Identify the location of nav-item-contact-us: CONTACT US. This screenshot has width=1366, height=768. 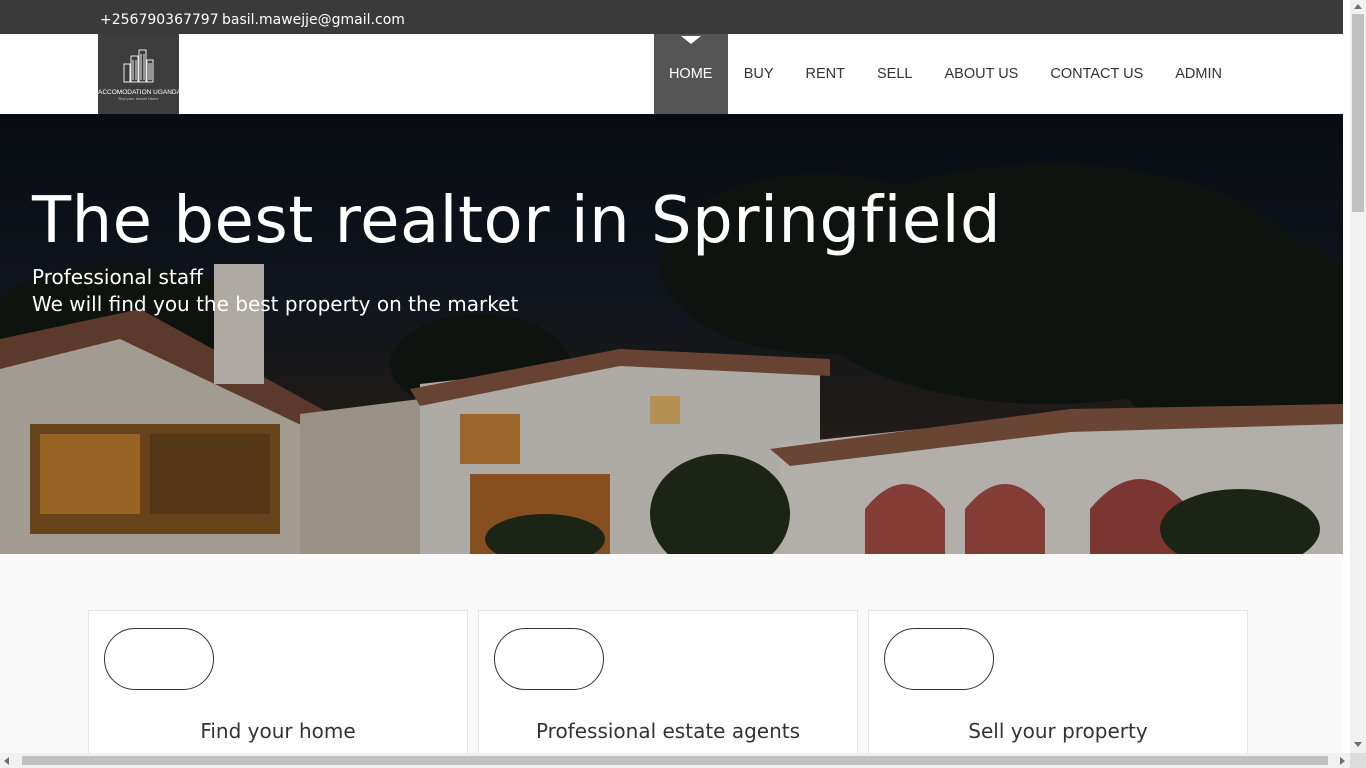
(1096, 74).